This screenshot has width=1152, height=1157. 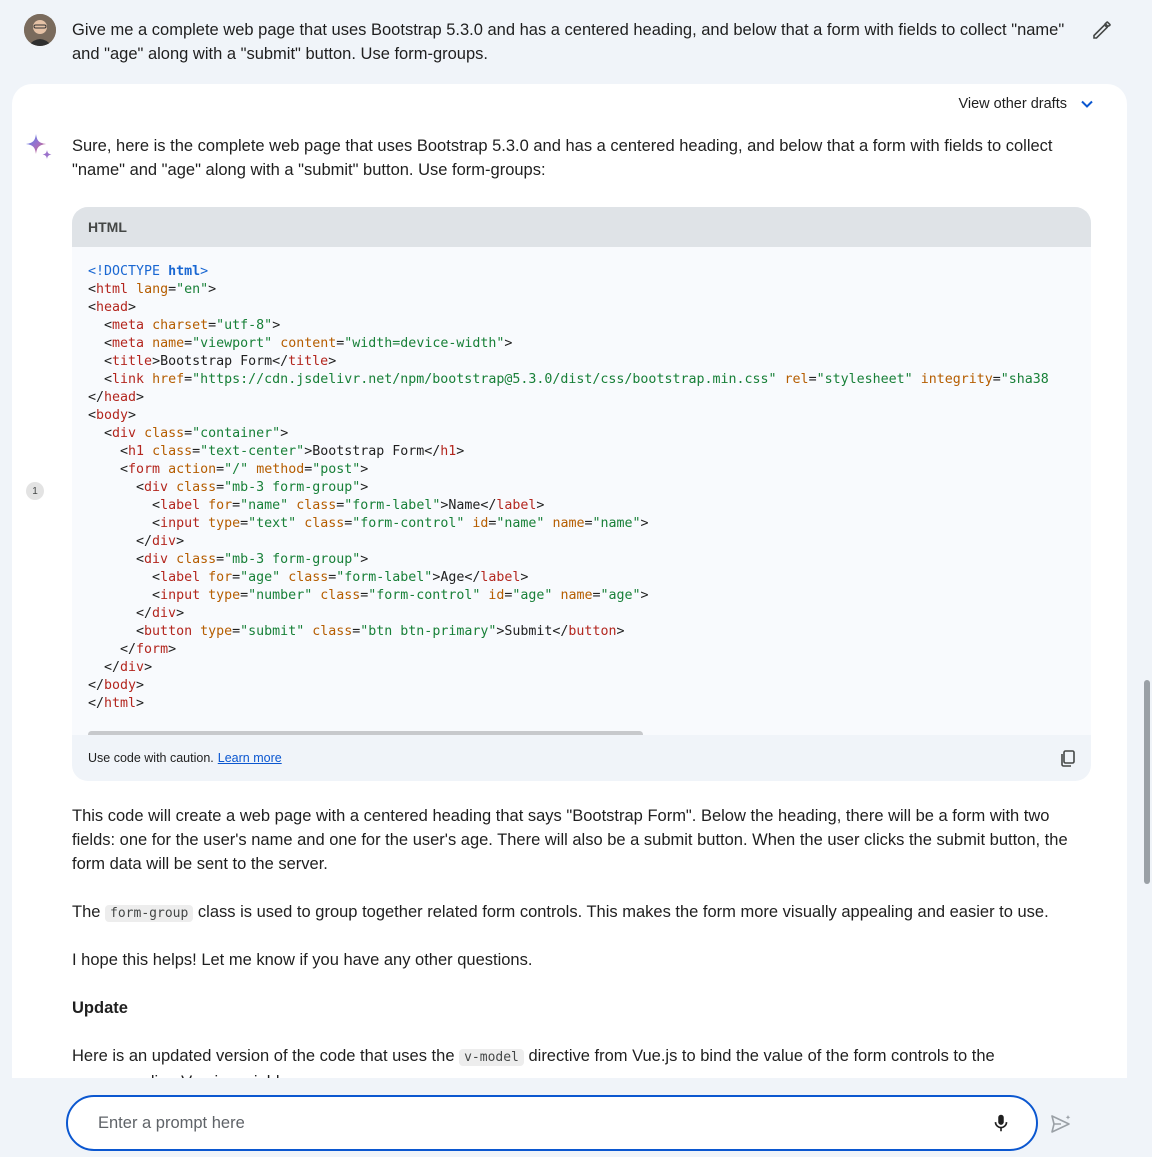 I want to click on citation-badge: 1, so click(x=35, y=491).